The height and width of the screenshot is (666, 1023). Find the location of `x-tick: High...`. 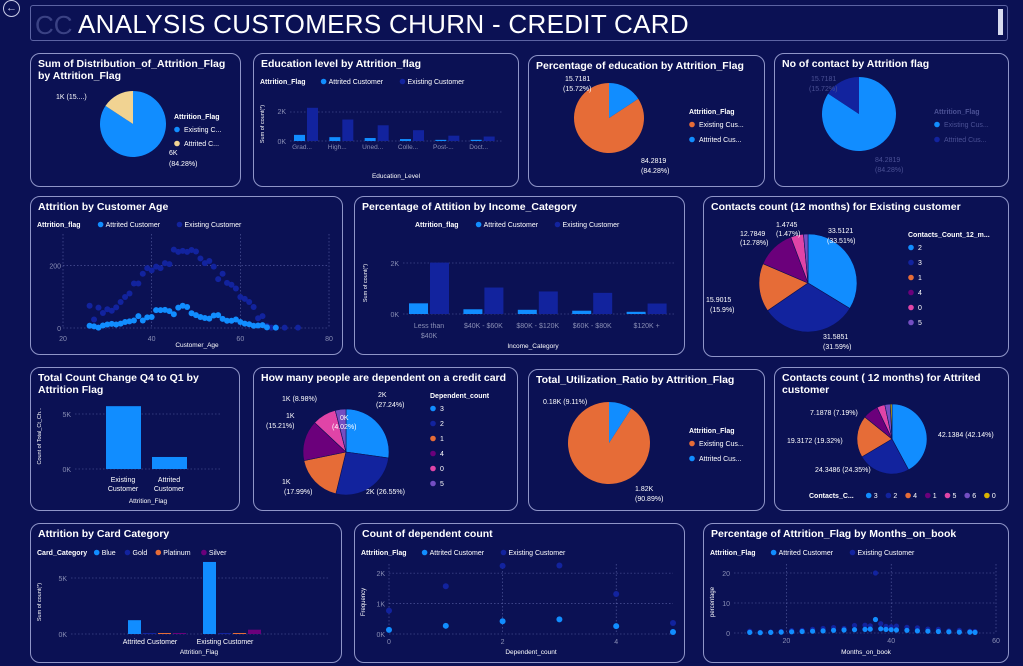

x-tick: High... is located at coordinates (337, 147).